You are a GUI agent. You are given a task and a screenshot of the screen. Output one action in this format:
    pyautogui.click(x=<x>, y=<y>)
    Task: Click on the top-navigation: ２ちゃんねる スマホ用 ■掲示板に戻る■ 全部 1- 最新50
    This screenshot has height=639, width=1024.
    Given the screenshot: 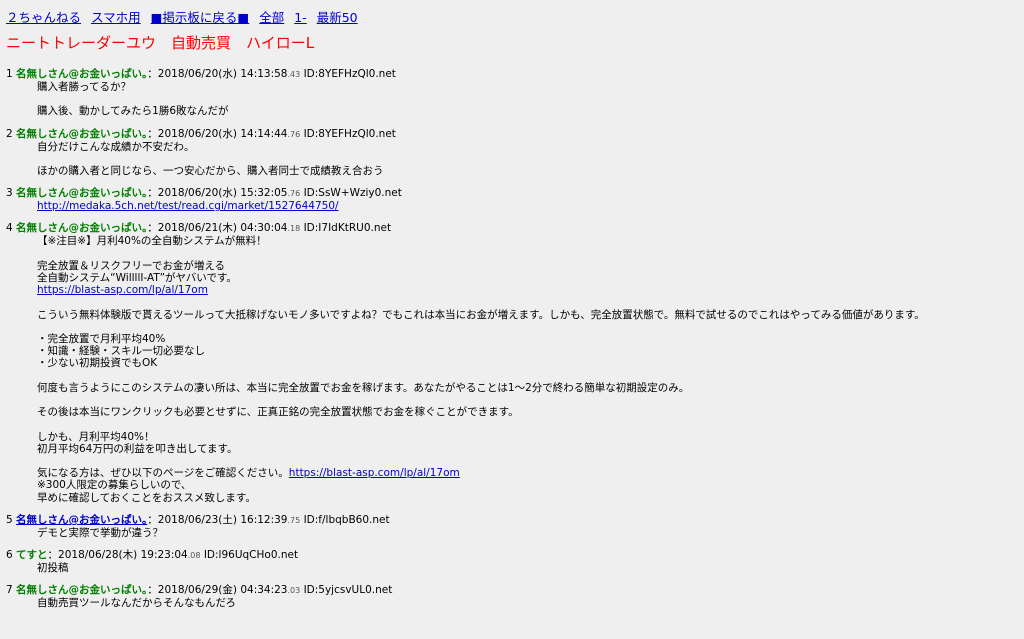 What is the action you would take?
    pyautogui.click(x=185, y=16)
    